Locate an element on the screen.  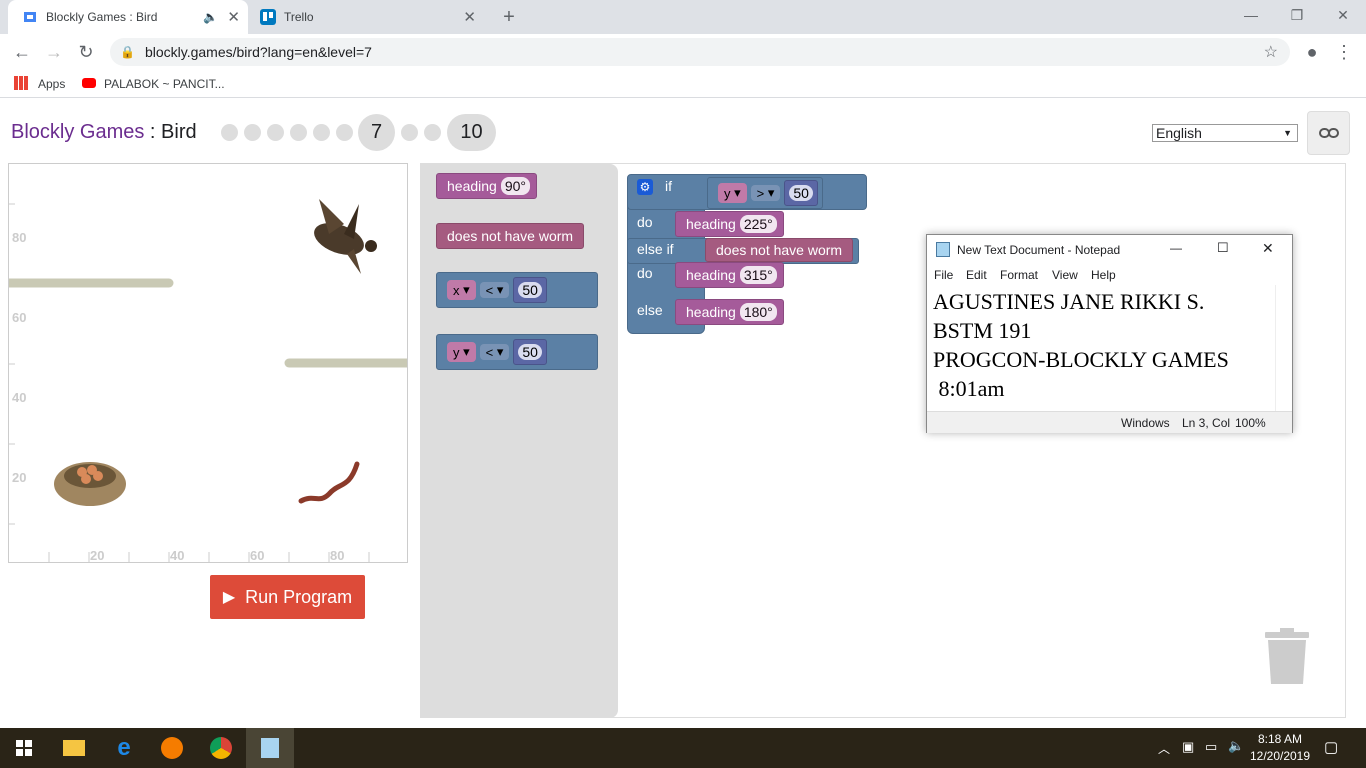
heading-angle-field: 225° is located at coordinates (758, 224).